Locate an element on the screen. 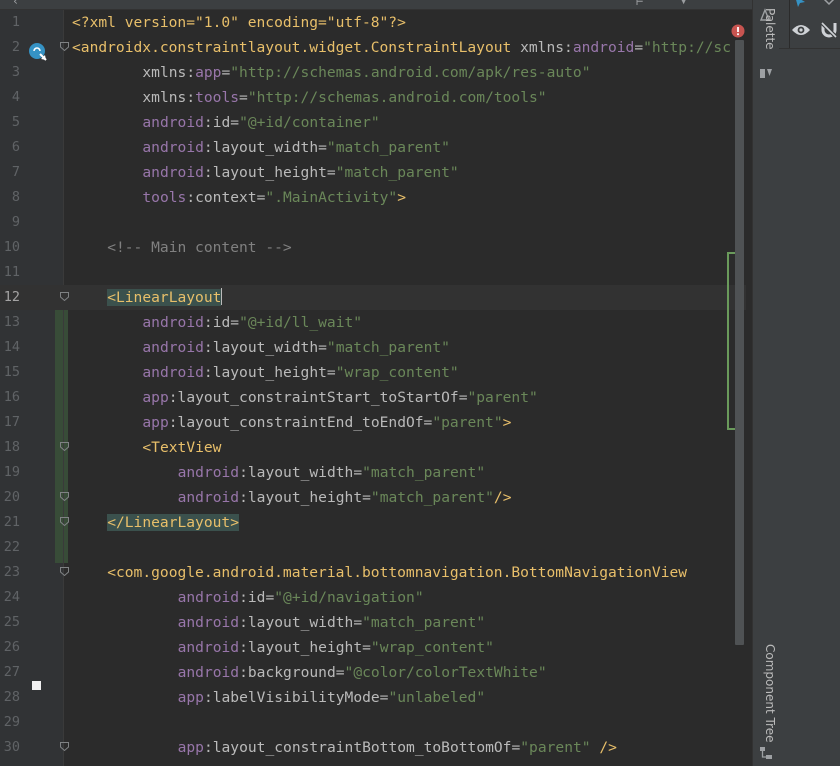 The image size is (840, 766). code-line: 19 android:layout_width="match_parent" is located at coordinates (373, 472).